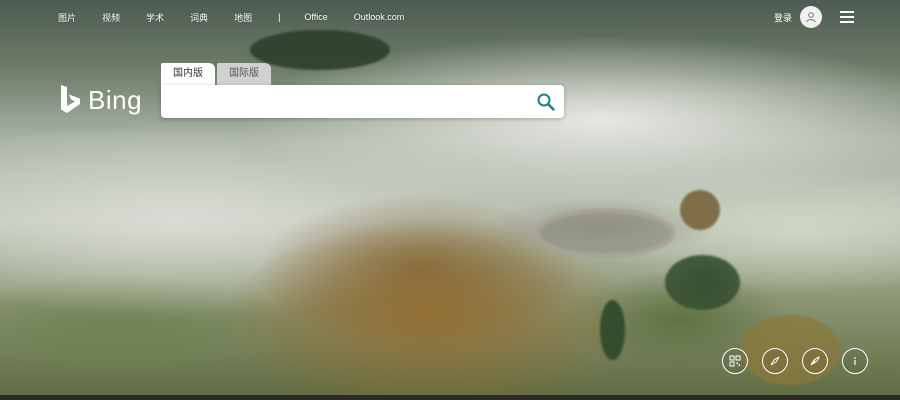 The height and width of the screenshot is (400, 900). I want to click on nav-maps: 地图, so click(243, 17).